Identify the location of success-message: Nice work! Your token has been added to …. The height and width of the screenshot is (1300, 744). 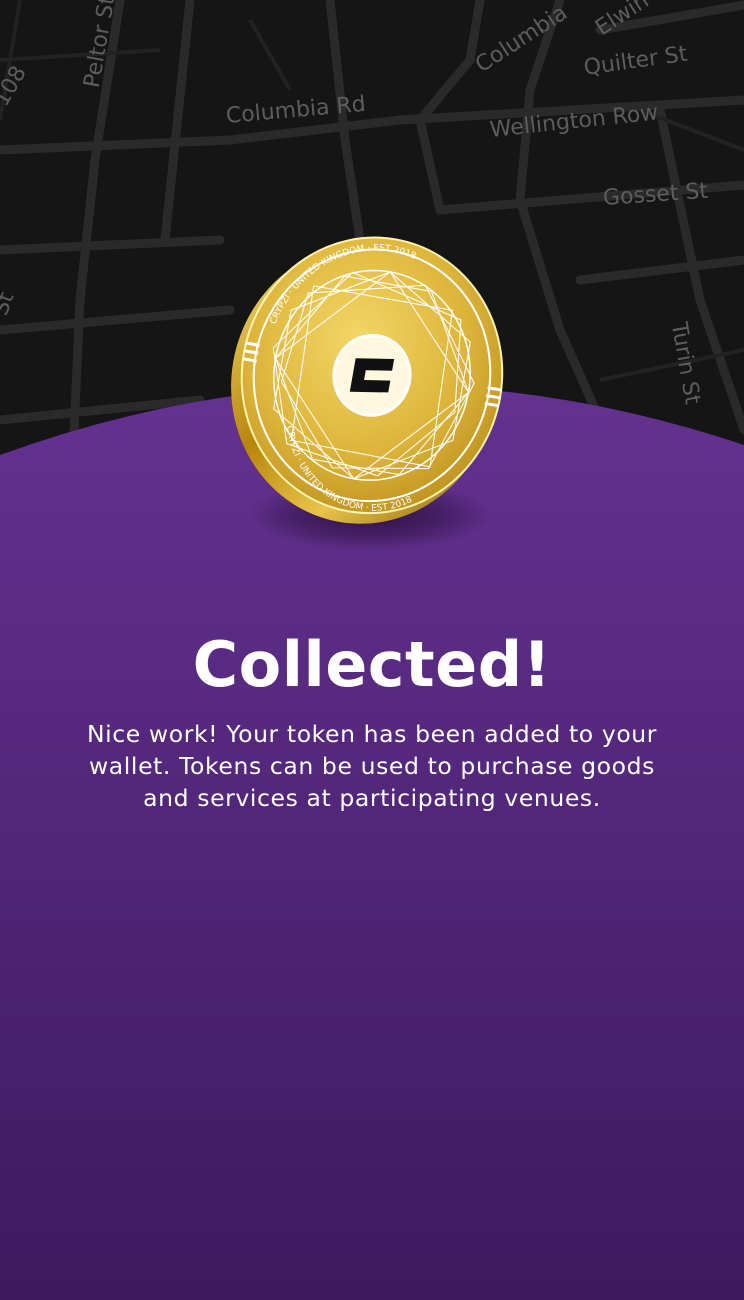
(372, 766).